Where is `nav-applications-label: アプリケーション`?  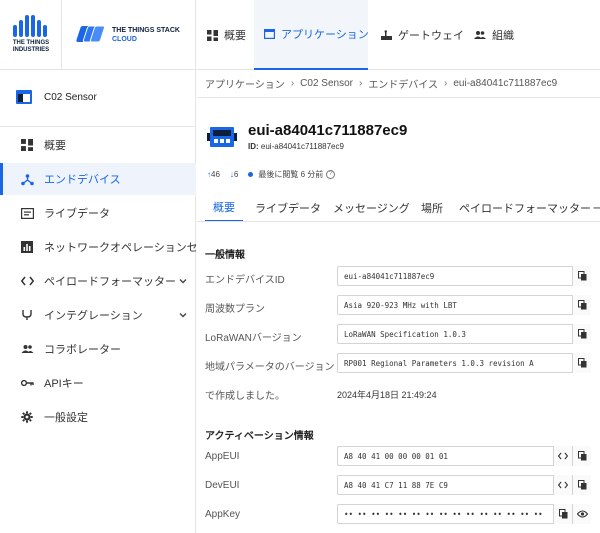
nav-applications-label: アプリケーション is located at coordinates (325, 35).